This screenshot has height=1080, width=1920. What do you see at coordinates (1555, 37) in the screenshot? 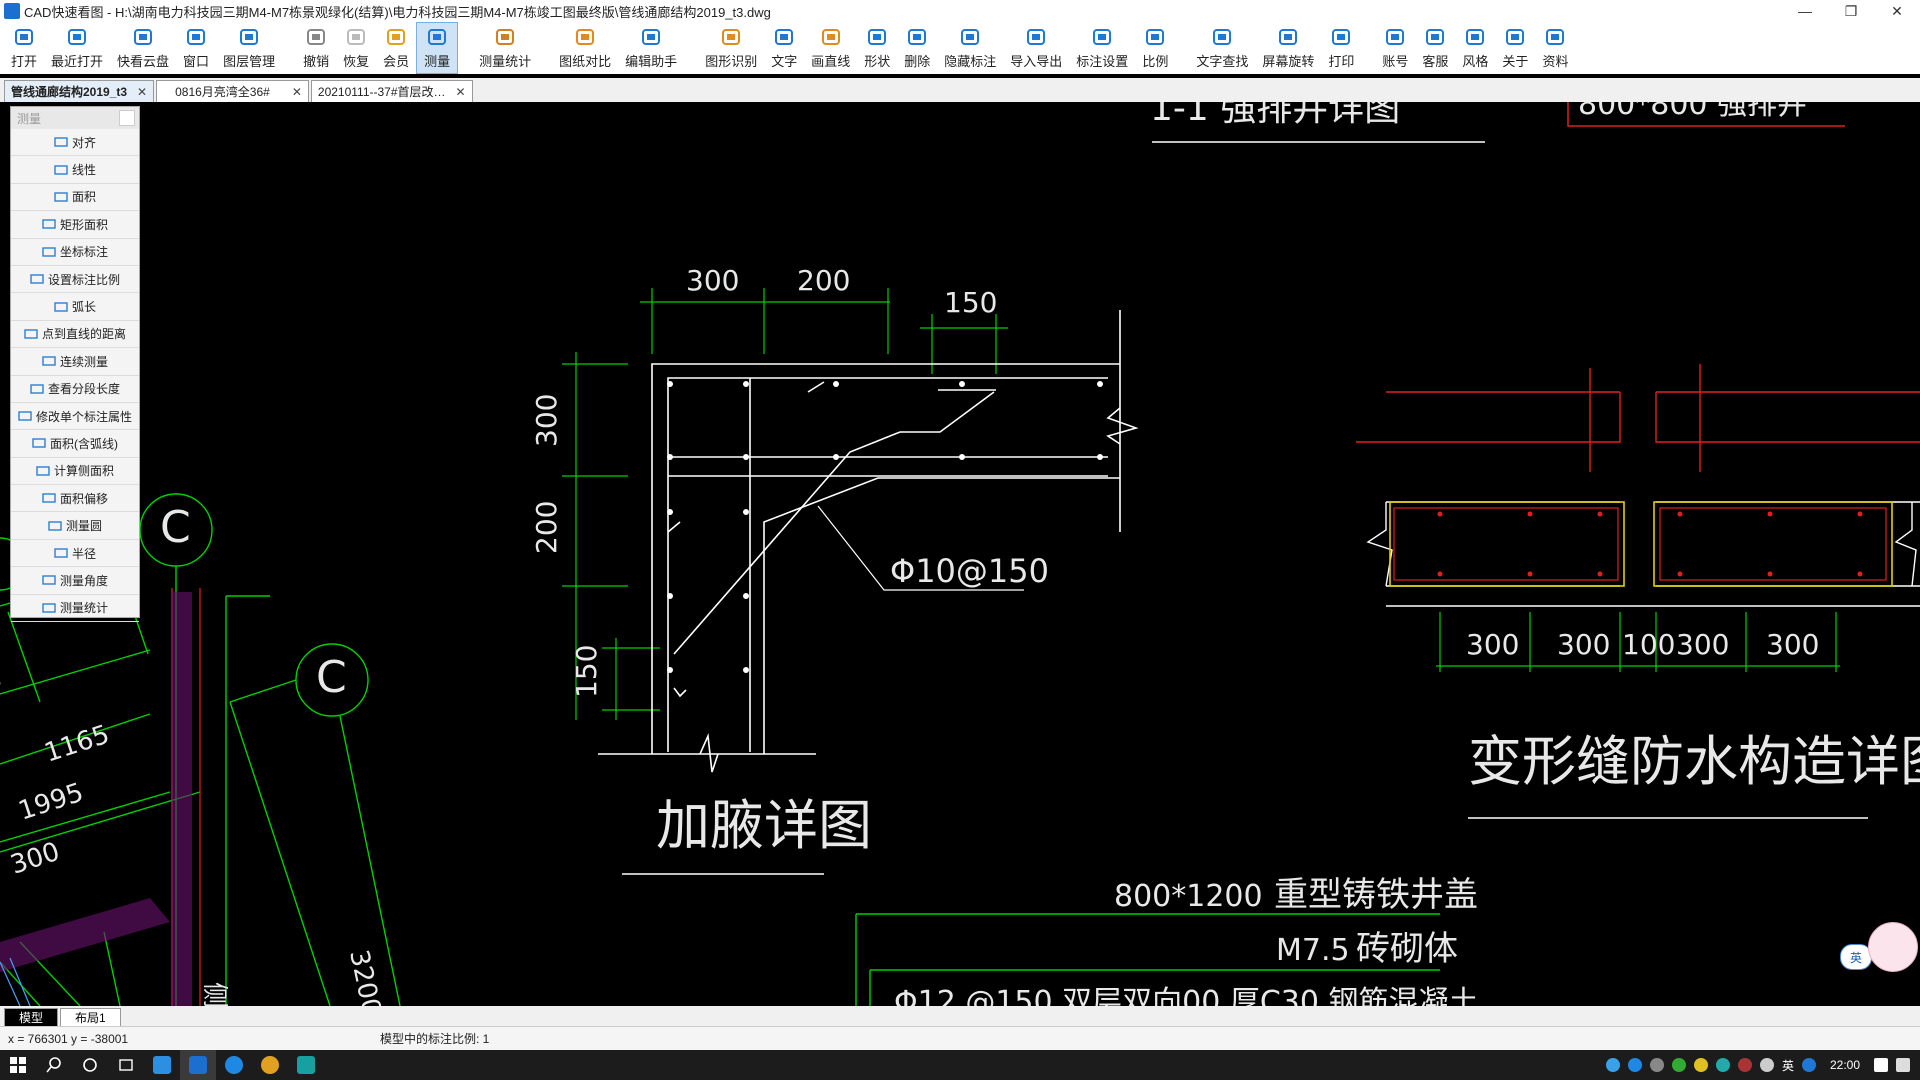
I see `library-icon` at bounding box center [1555, 37].